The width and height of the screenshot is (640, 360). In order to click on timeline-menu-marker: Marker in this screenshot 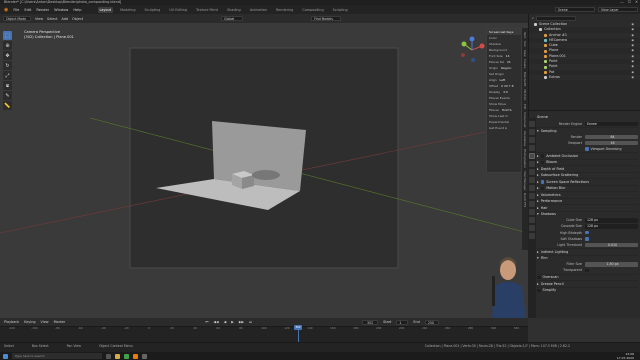, I will do `click(60, 322)`.